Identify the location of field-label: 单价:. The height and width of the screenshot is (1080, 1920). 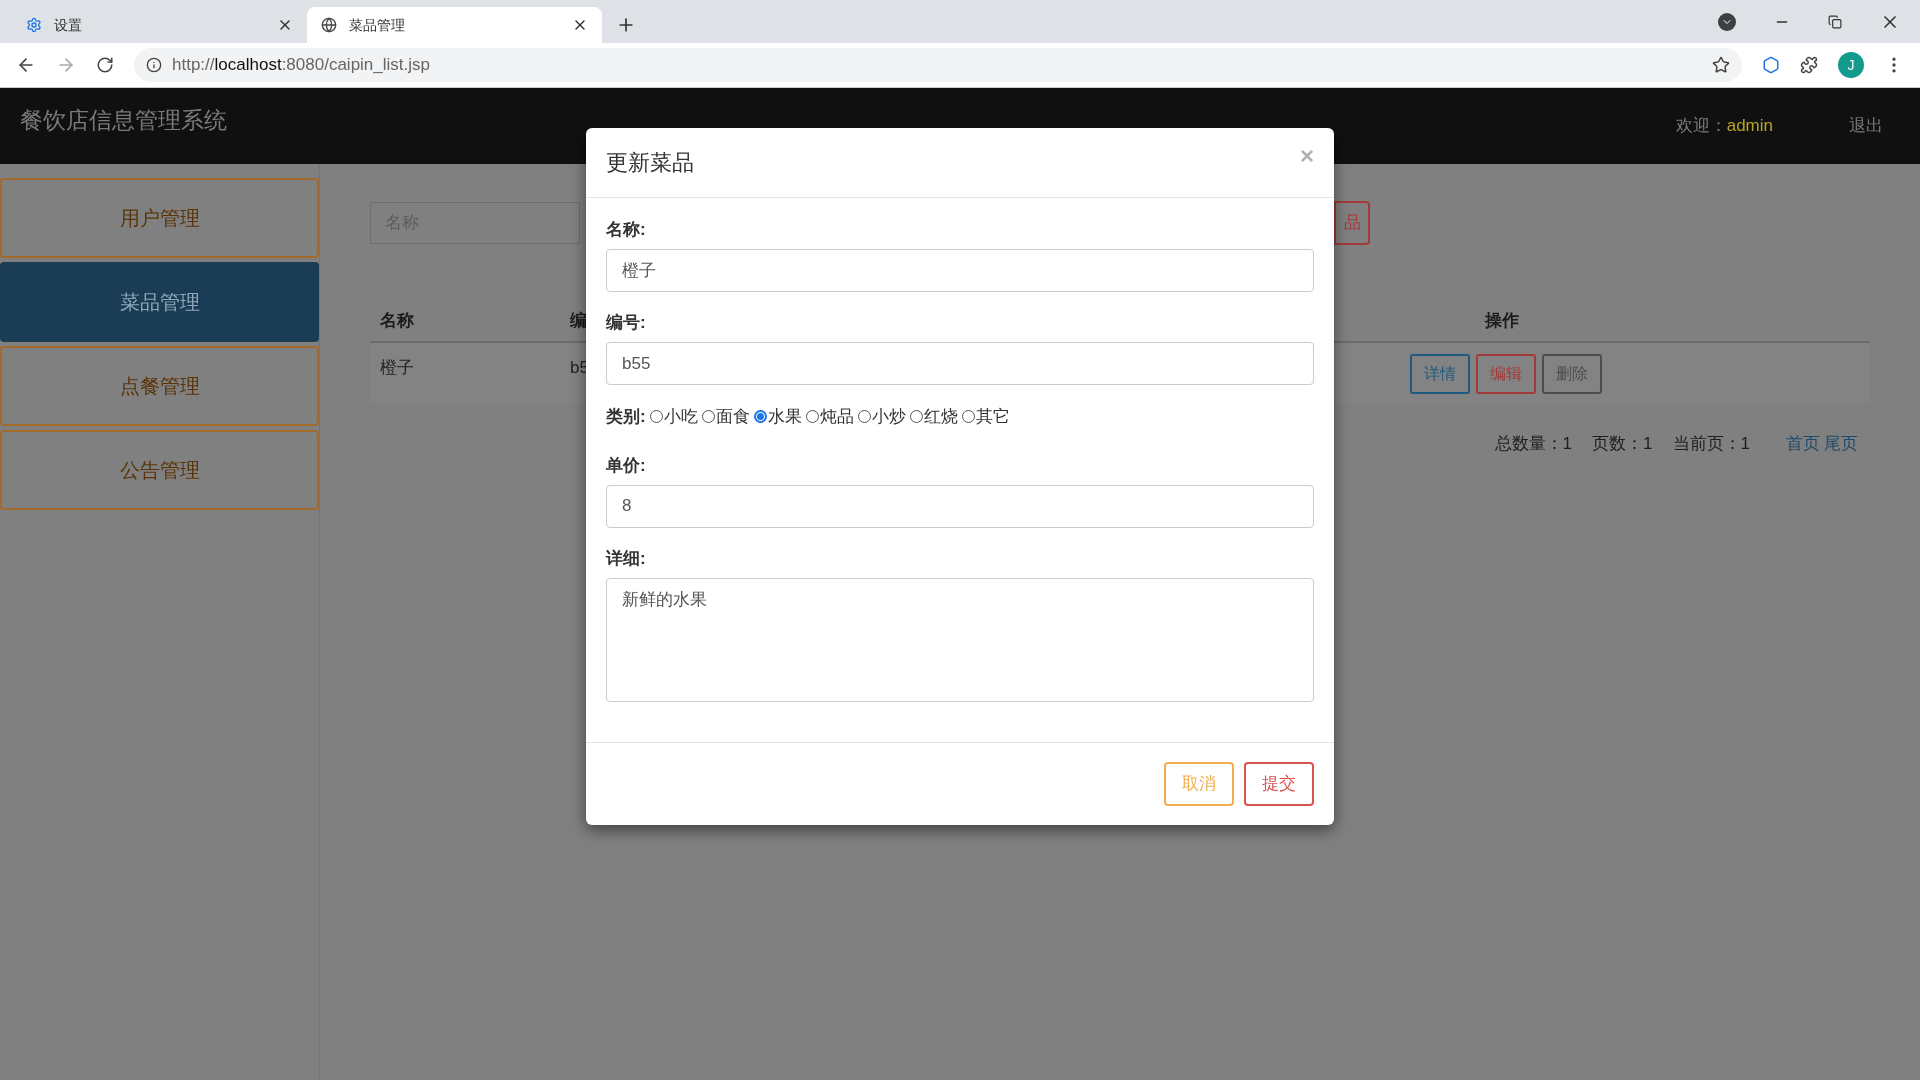
(626, 465).